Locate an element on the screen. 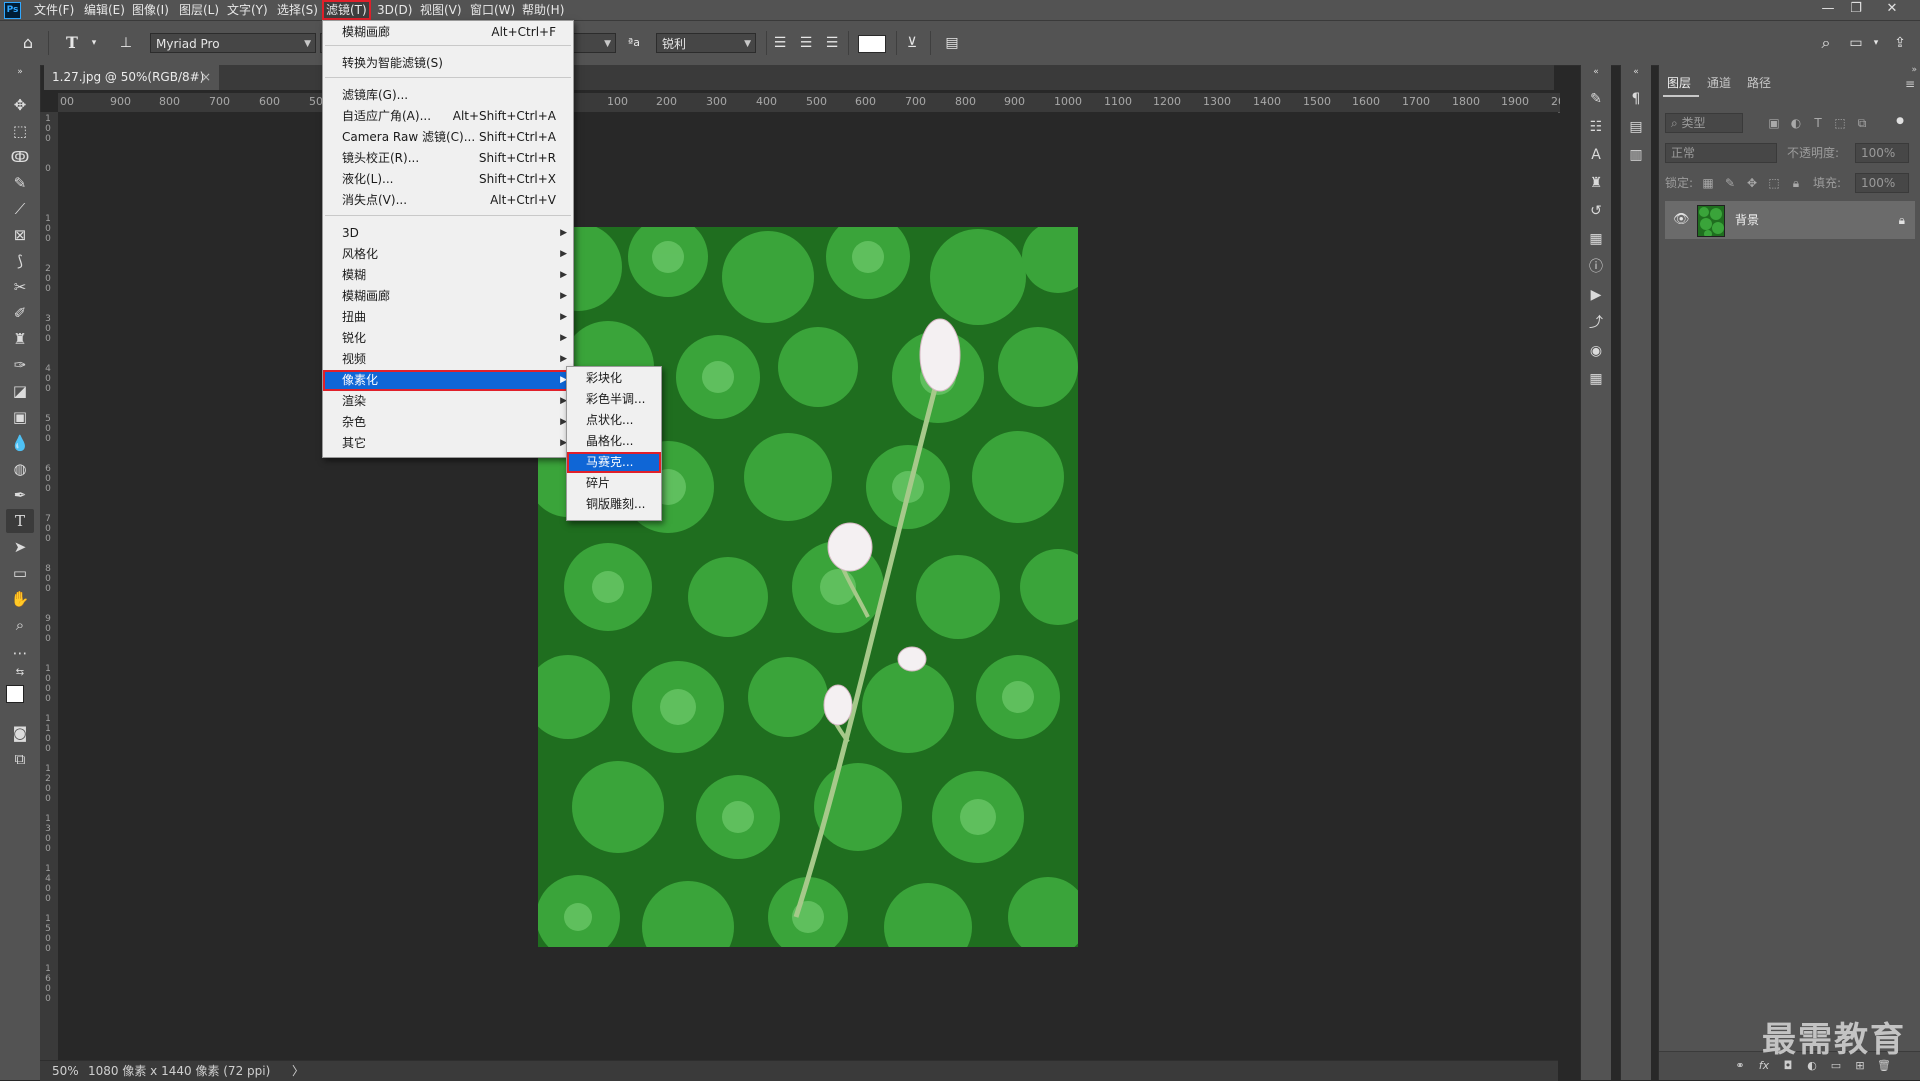 Image resolution: width=1920 pixels, height=1081 pixels. minimize-button: — is located at coordinates (1828, 10).